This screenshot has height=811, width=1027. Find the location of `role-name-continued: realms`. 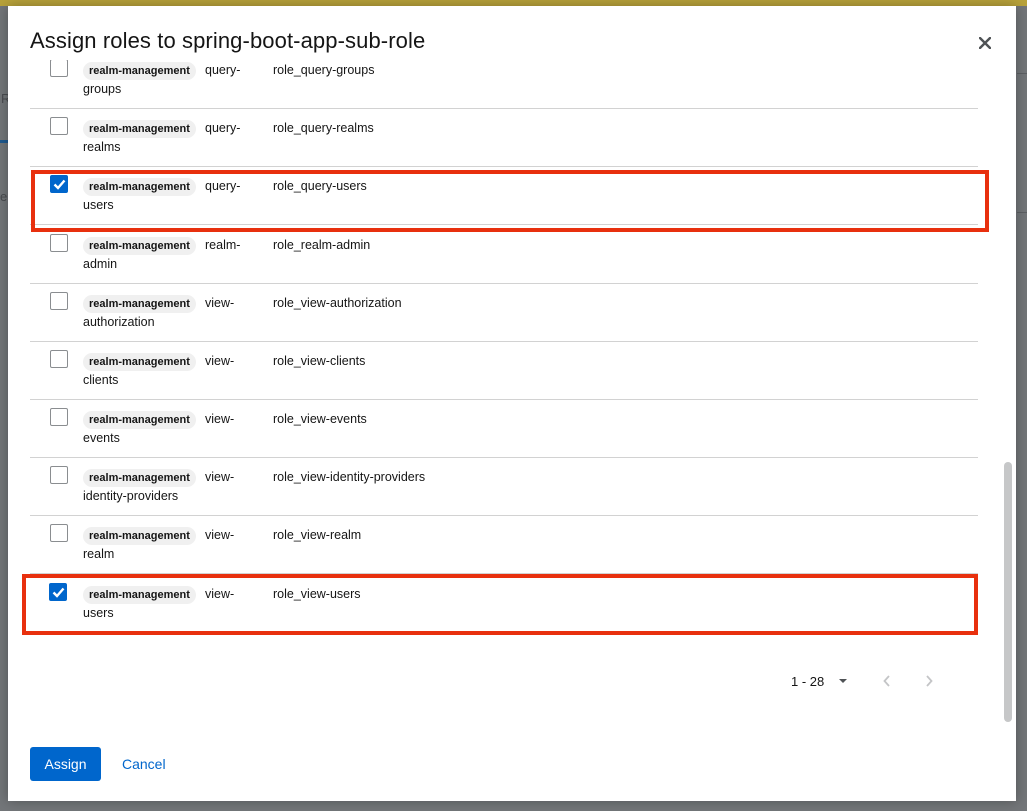

role-name-continued: realms is located at coordinates (102, 147).